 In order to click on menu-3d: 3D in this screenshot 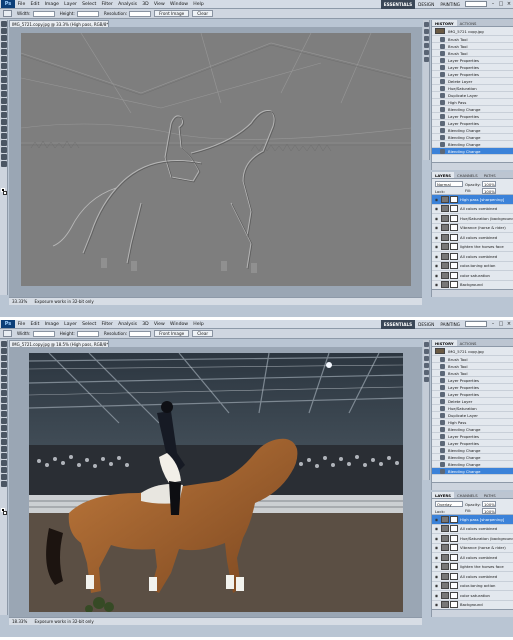, I will do `click(146, 324)`.